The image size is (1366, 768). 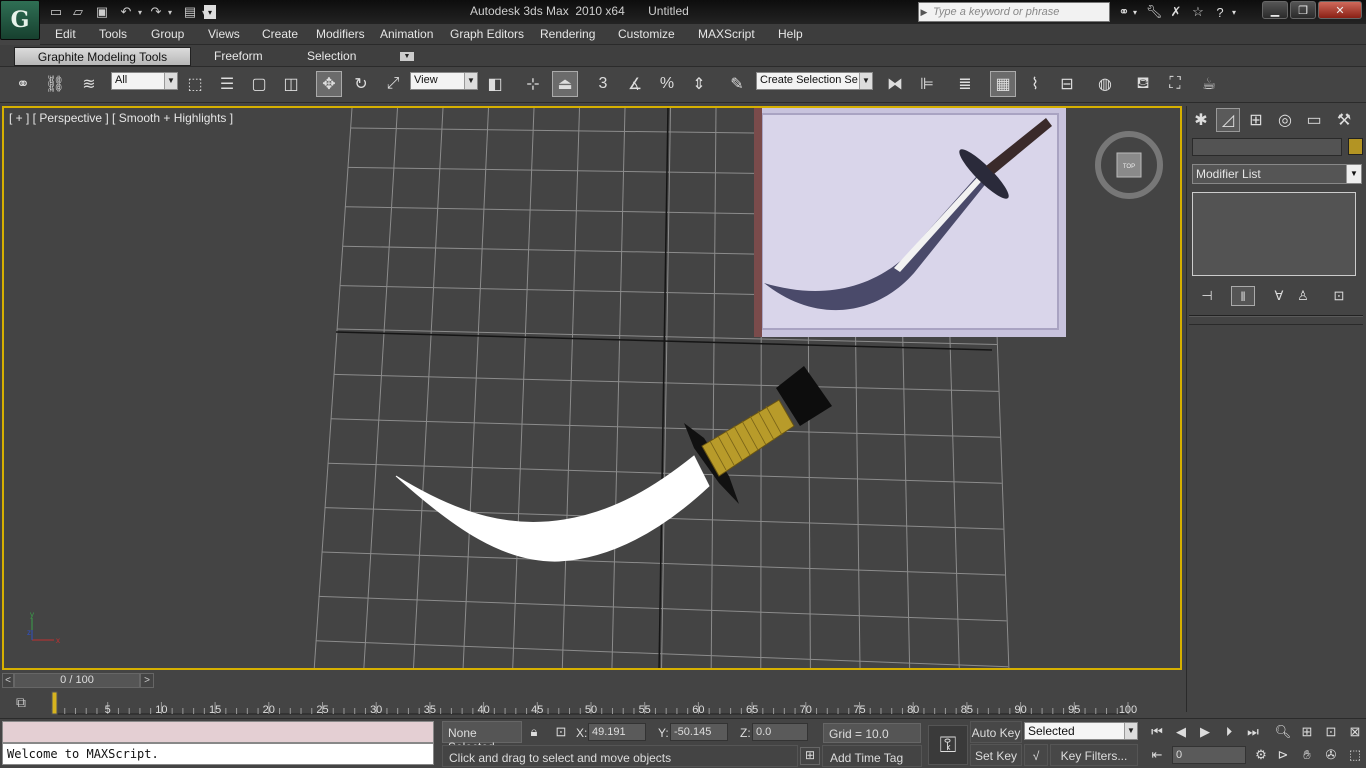 I want to click on new-file-icon: ▭, so click(x=56, y=12).